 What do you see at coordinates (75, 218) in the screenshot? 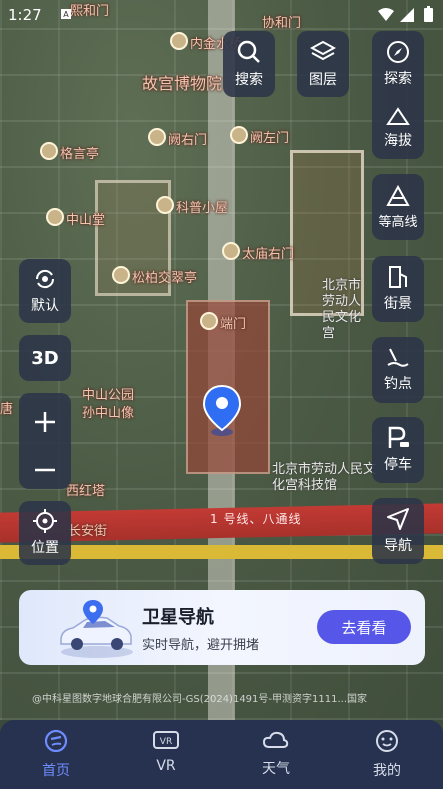
I see `place-label: 中山堂` at bounding box center [75, 218].